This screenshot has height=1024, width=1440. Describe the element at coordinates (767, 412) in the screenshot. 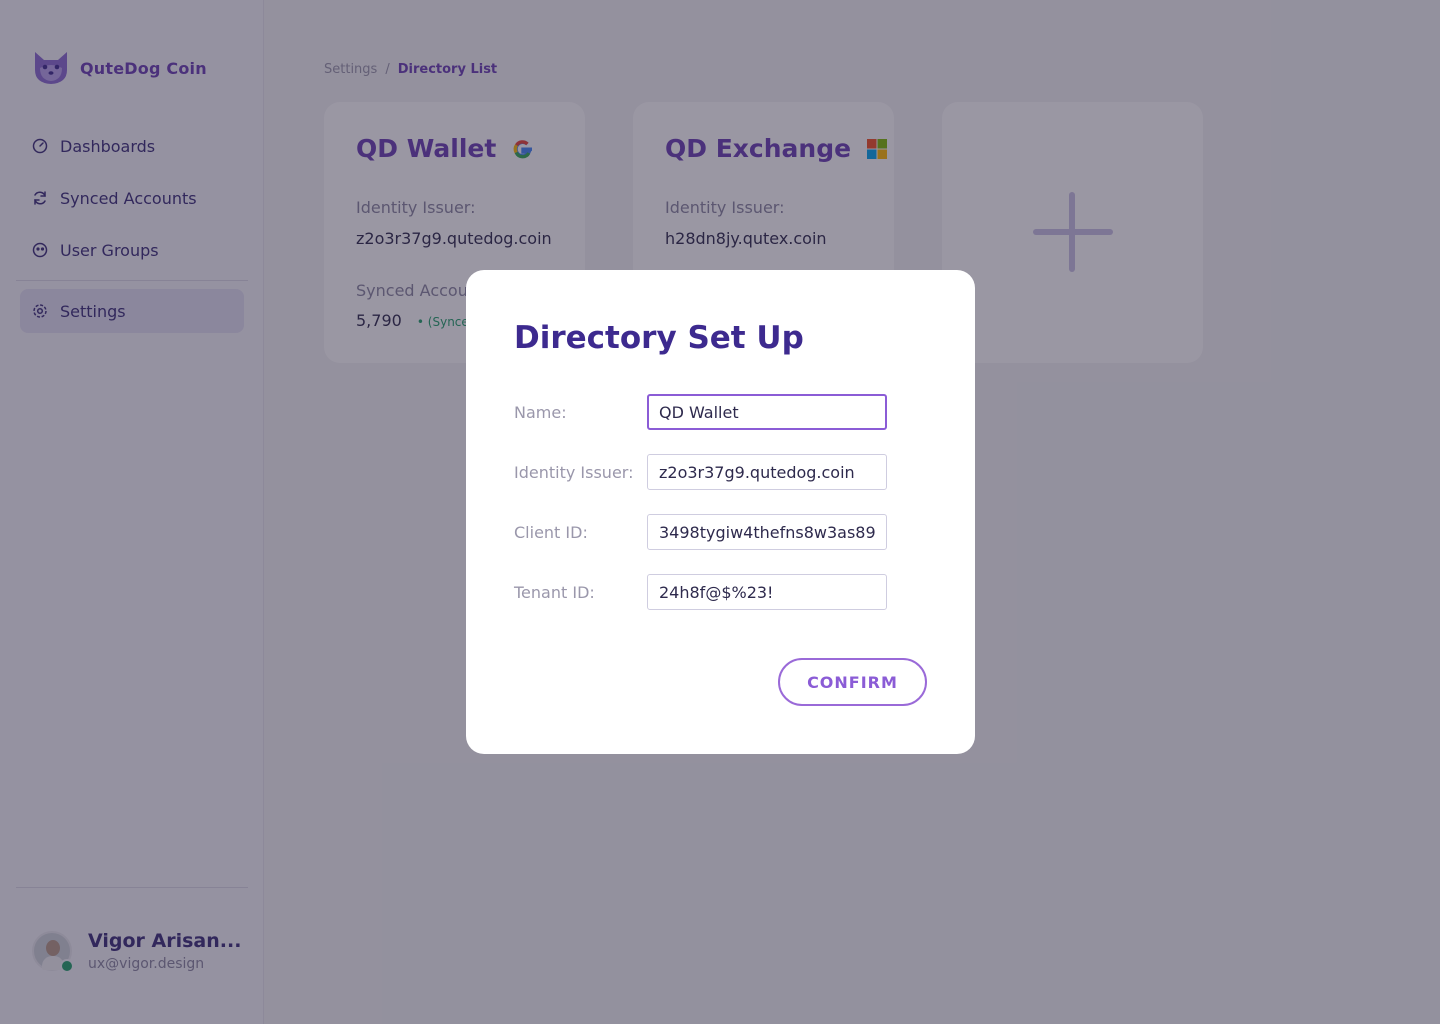

I see `name-input` at that location.